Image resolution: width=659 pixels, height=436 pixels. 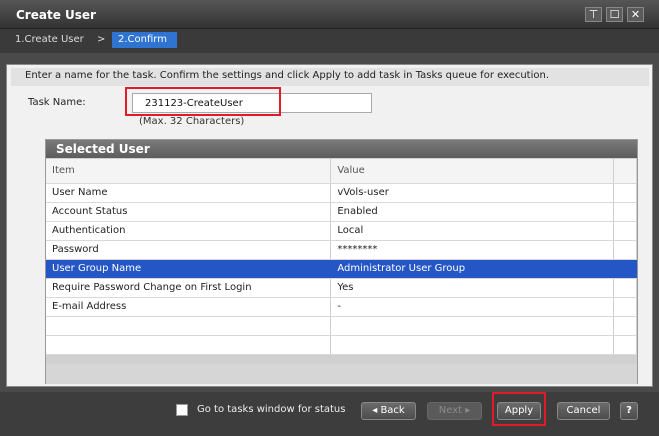 I want to click on table-row: User Name vVols-user, so click(x=341, y=193).